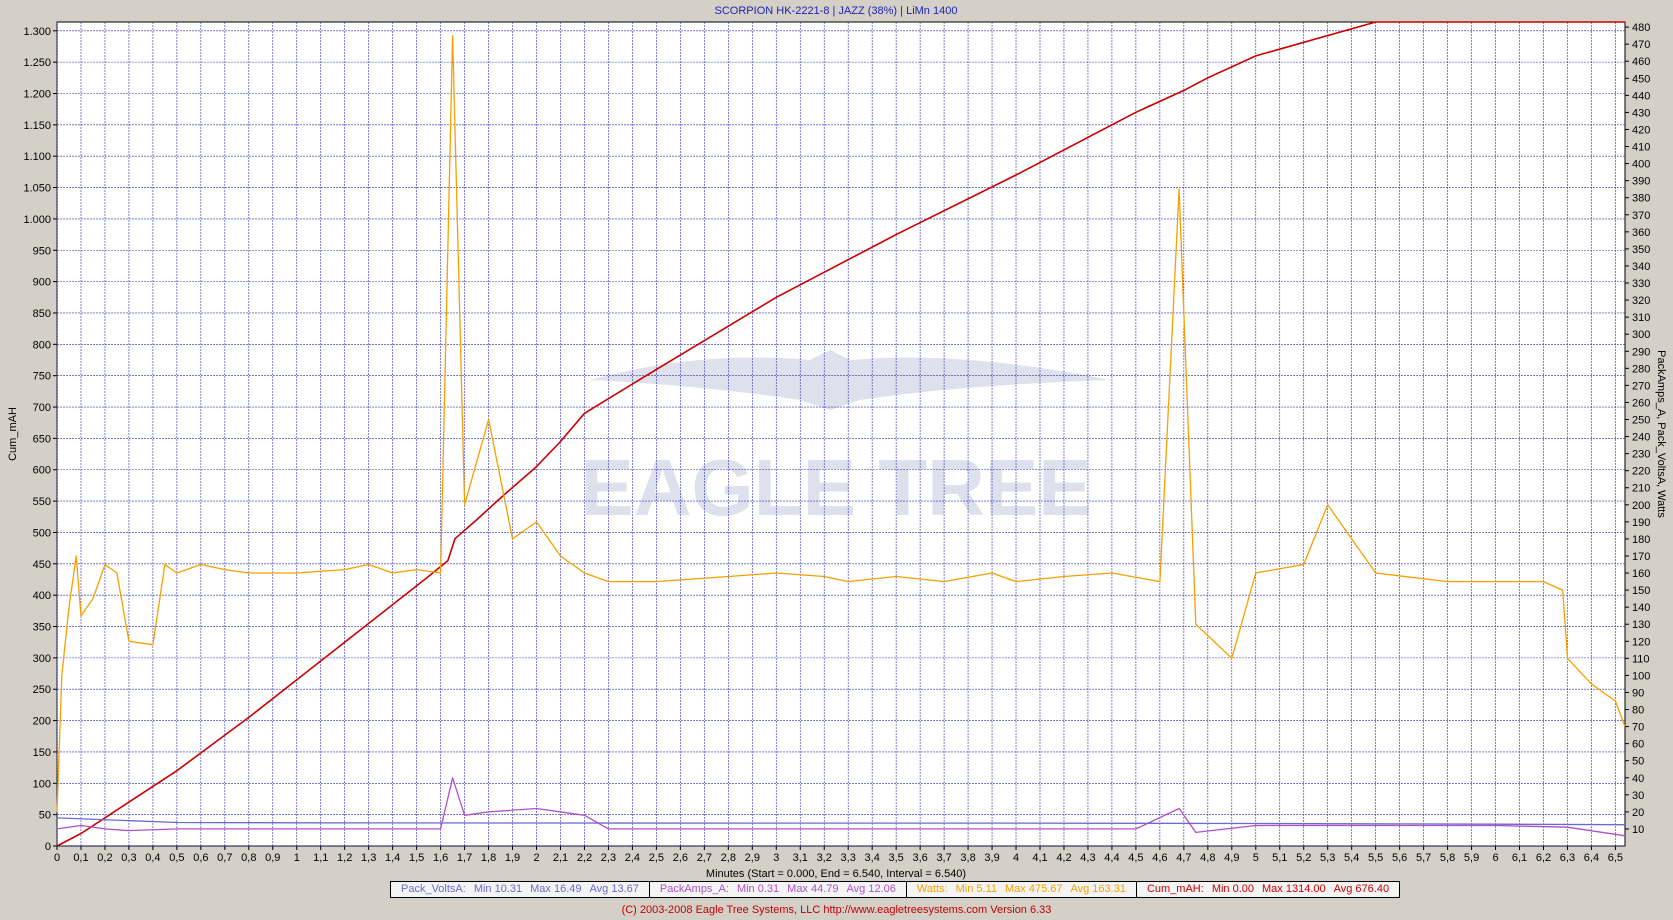 This screenshot has width=1673, height=920. Describe the element at coordinates (272, 858) in the screenshot. I see `x-tick-label-9: 0,9` at that location.